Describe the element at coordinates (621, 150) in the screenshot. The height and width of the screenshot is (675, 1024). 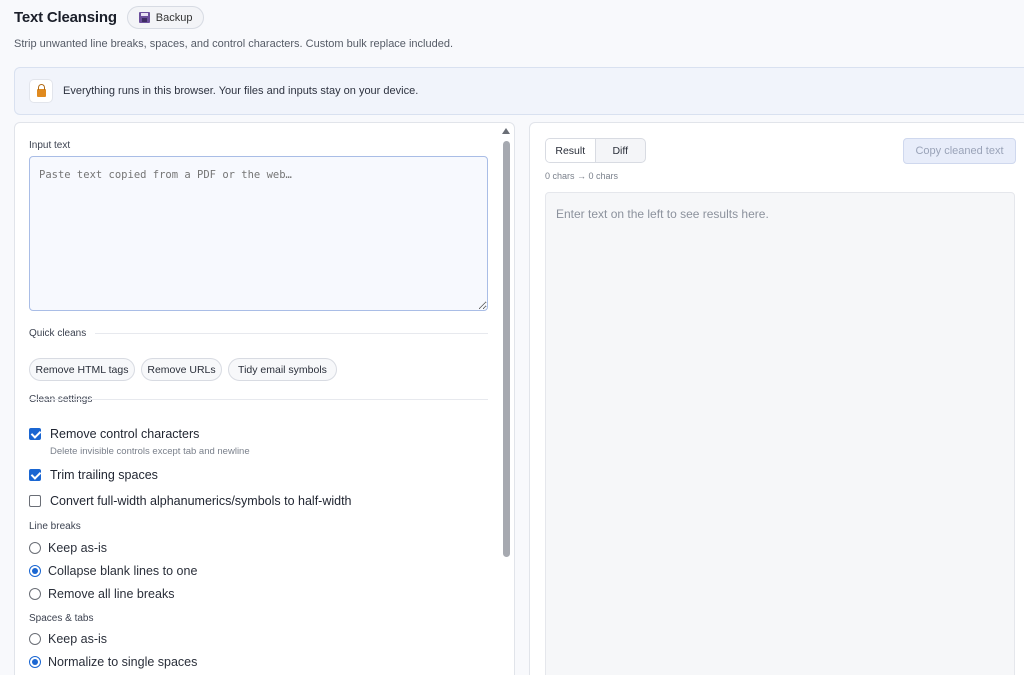
I see `tab-diff: Diff` at that location.